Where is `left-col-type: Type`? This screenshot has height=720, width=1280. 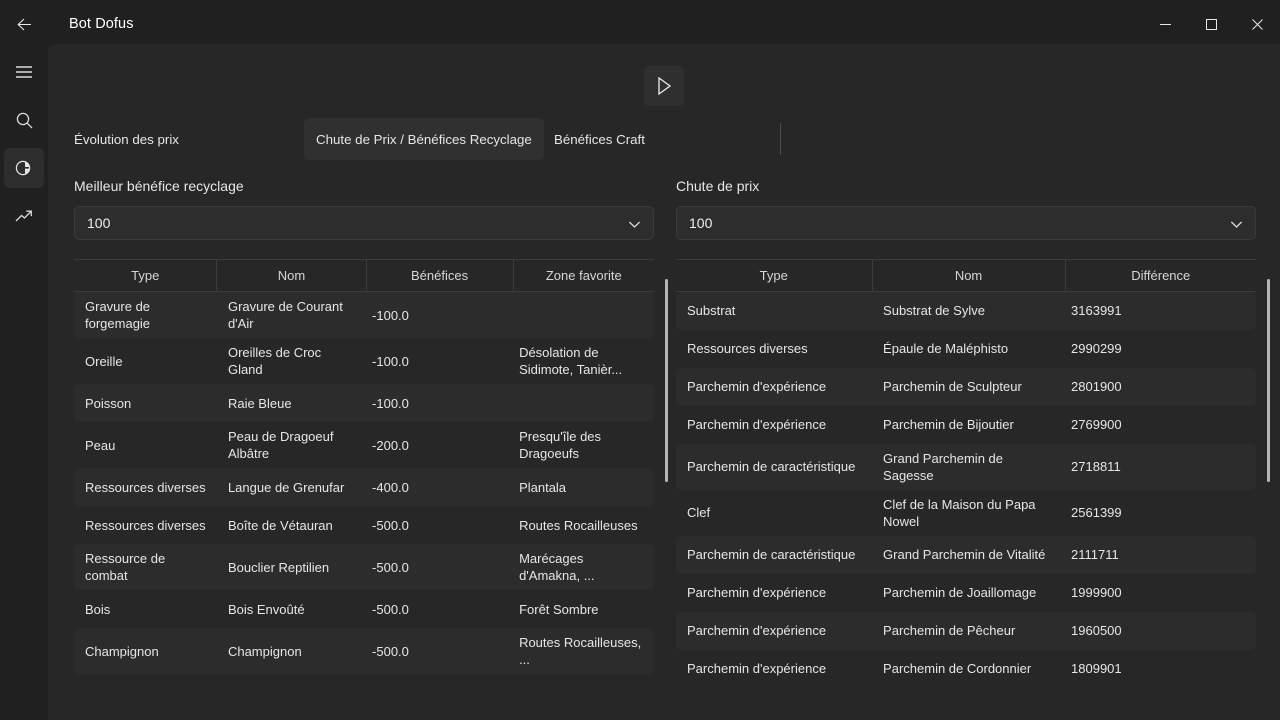
left-col-type: Type is located at coordinates (146, 275).